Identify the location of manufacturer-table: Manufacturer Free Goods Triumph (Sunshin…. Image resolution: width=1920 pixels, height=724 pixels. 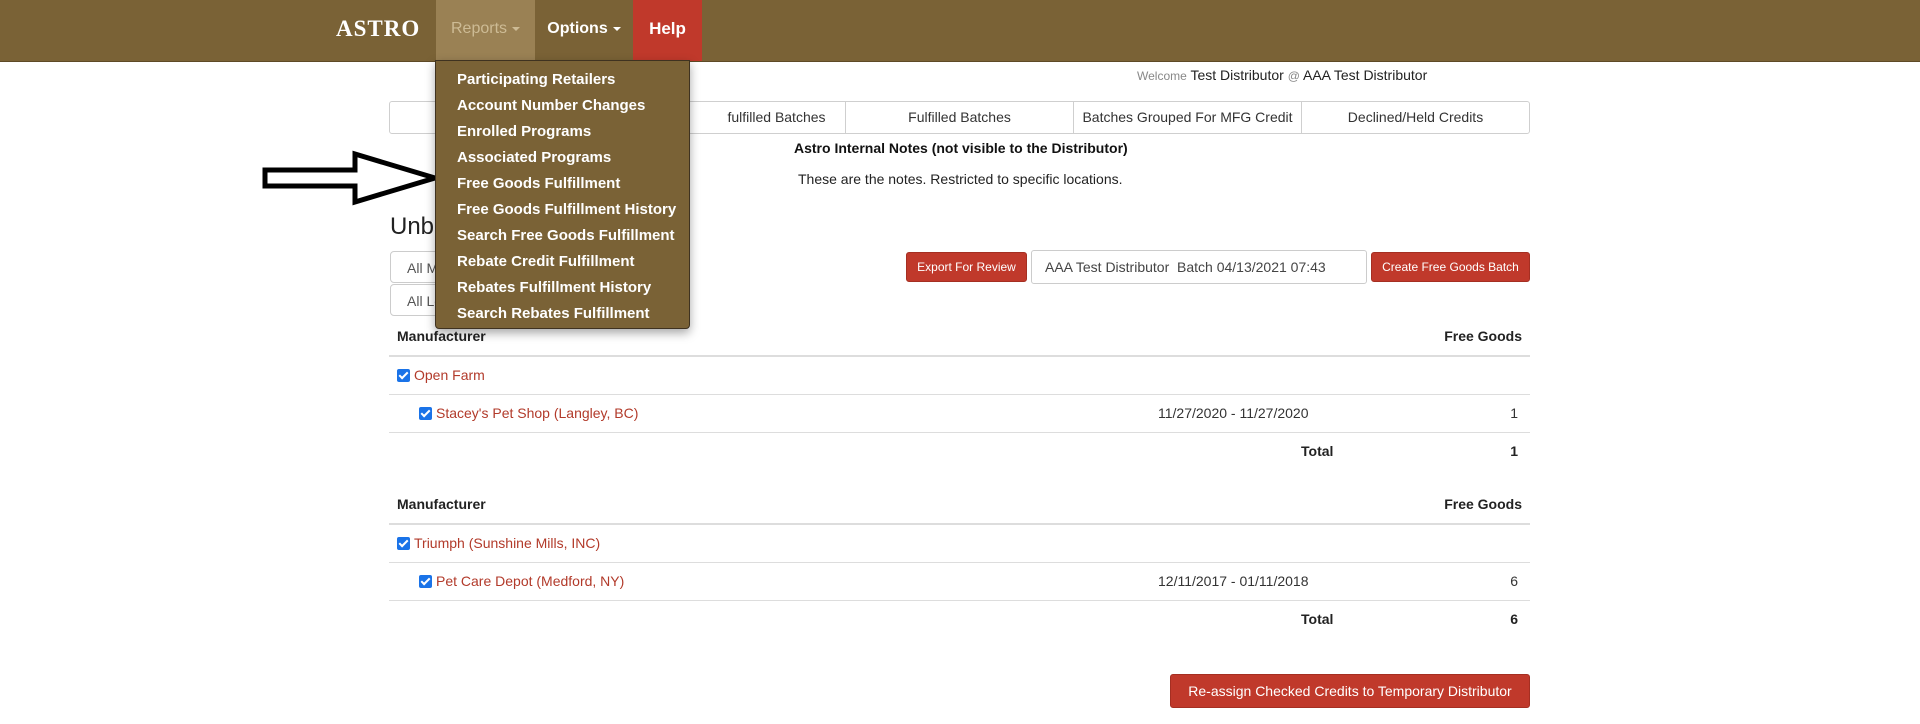
(959, 562).